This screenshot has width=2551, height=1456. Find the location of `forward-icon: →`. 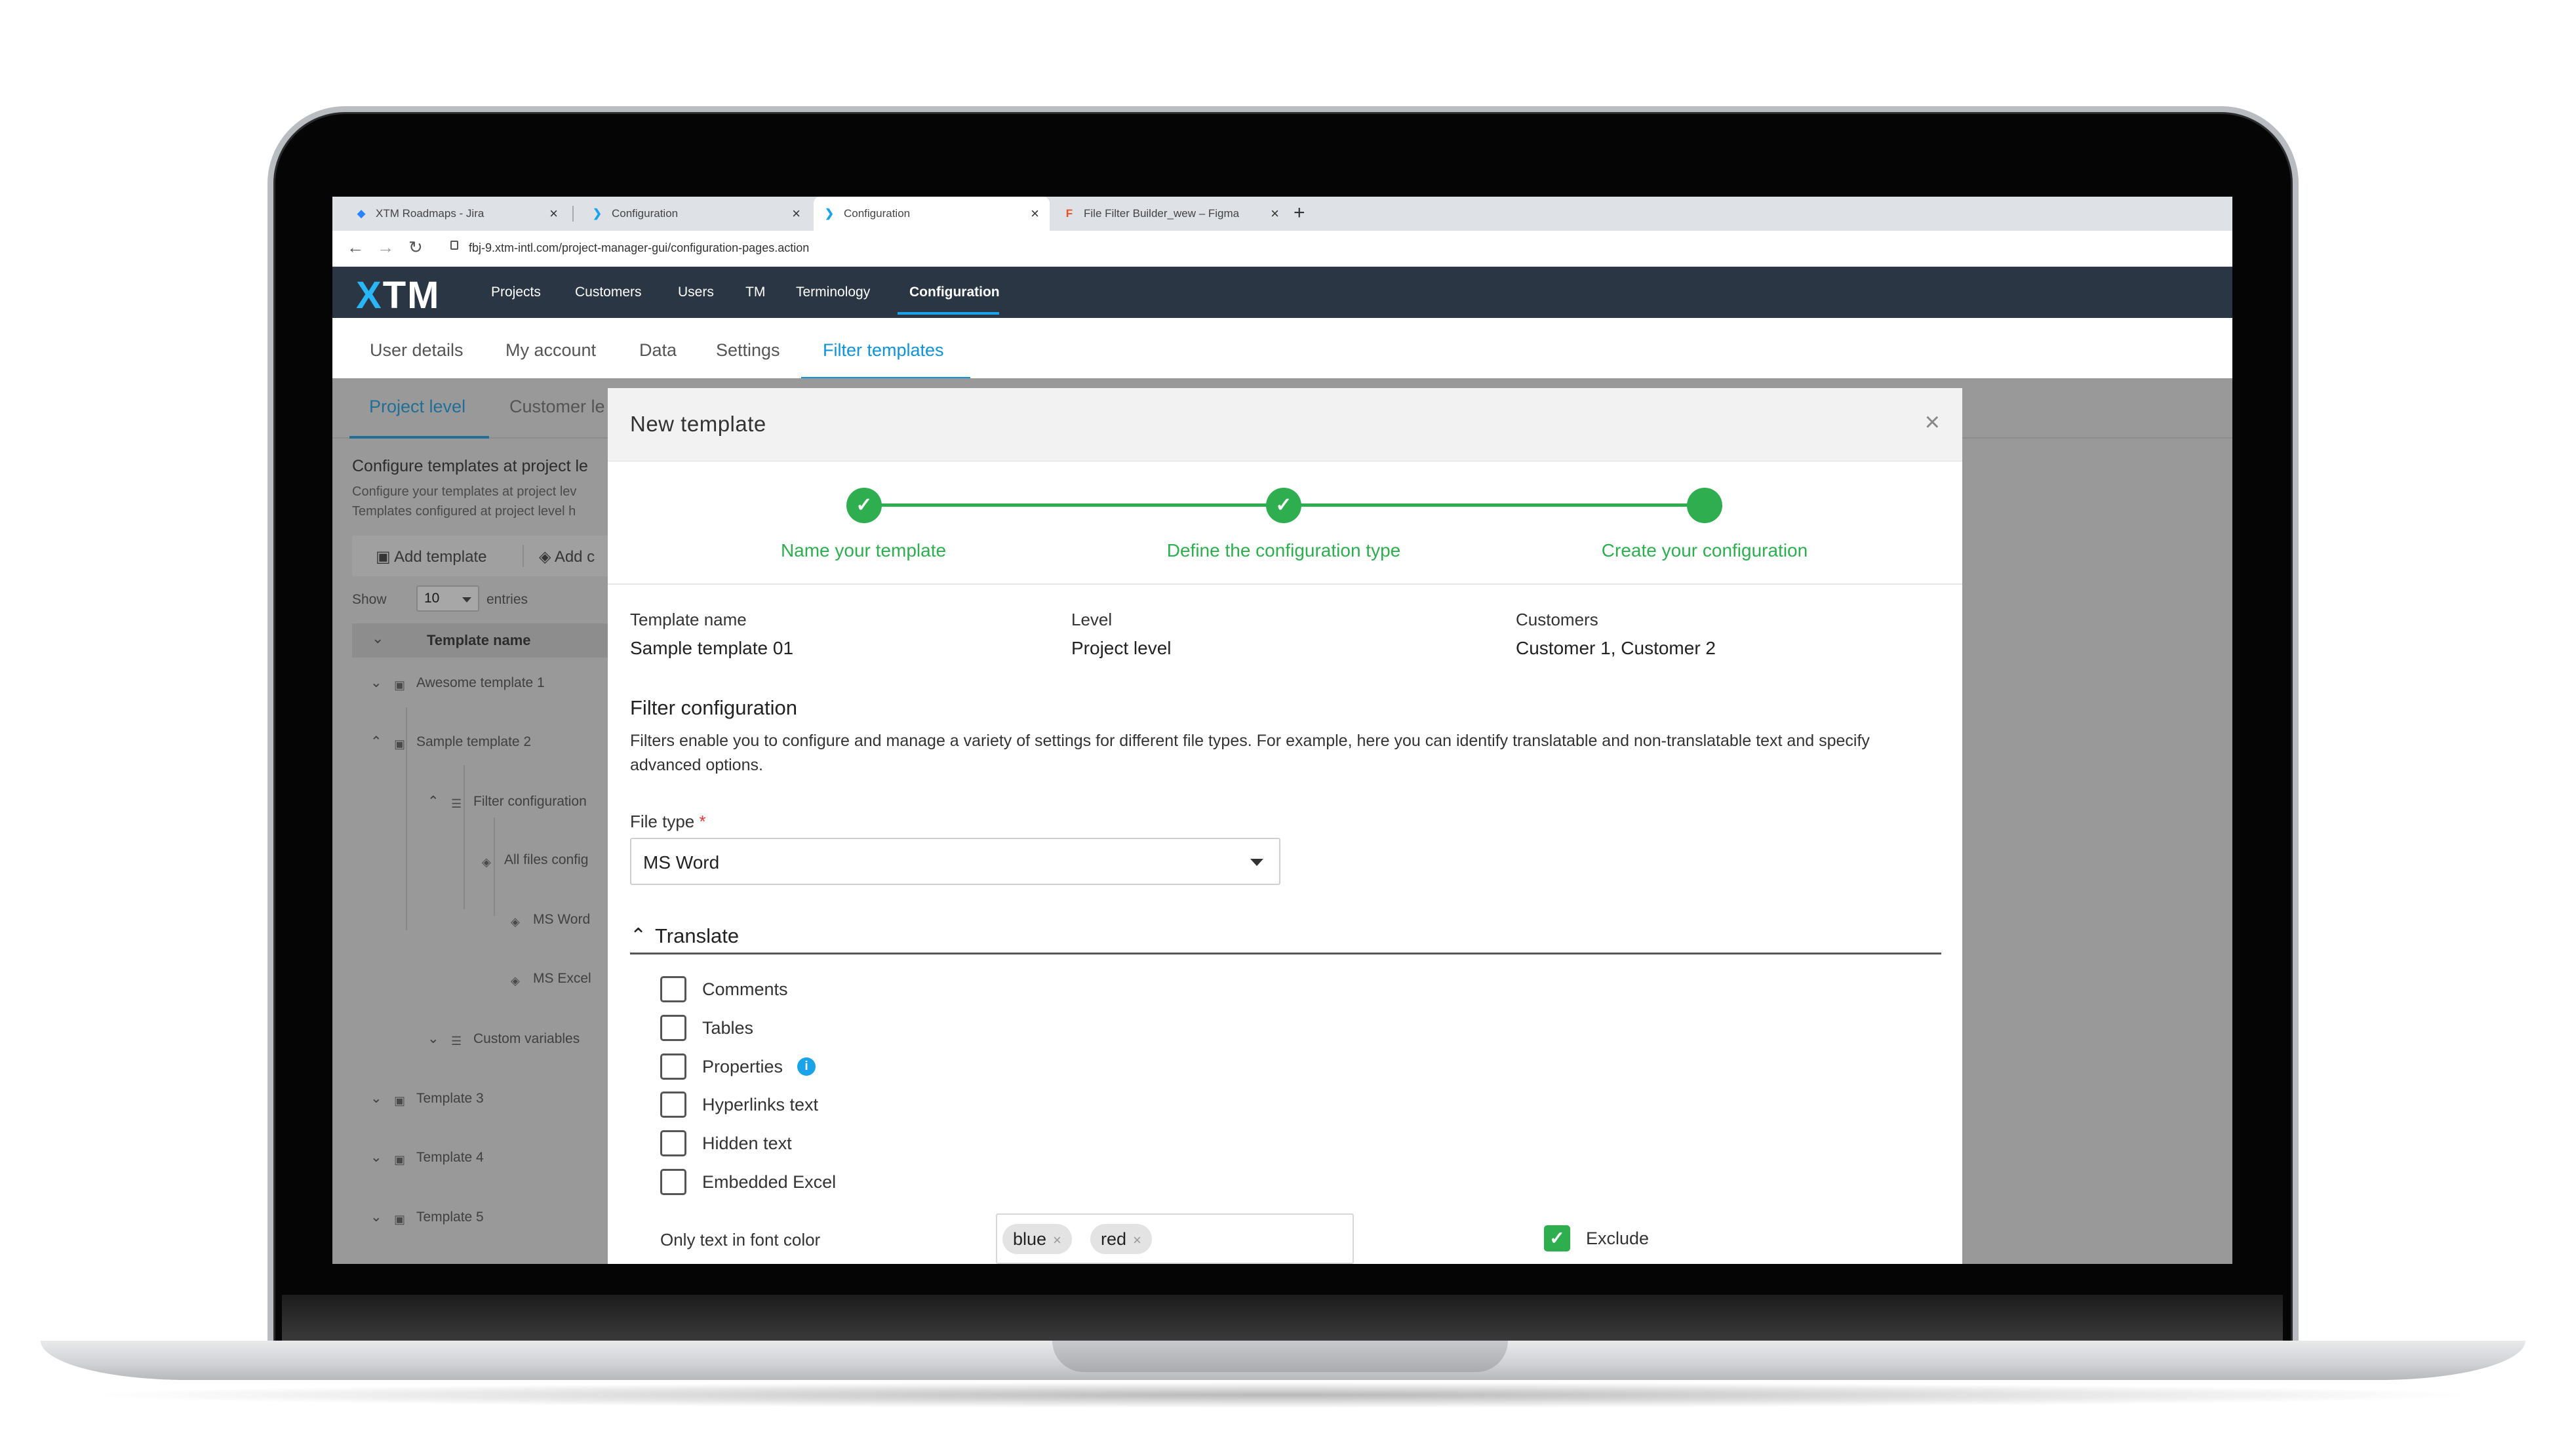

forward-icon: → is located at coordinates (385, 248).